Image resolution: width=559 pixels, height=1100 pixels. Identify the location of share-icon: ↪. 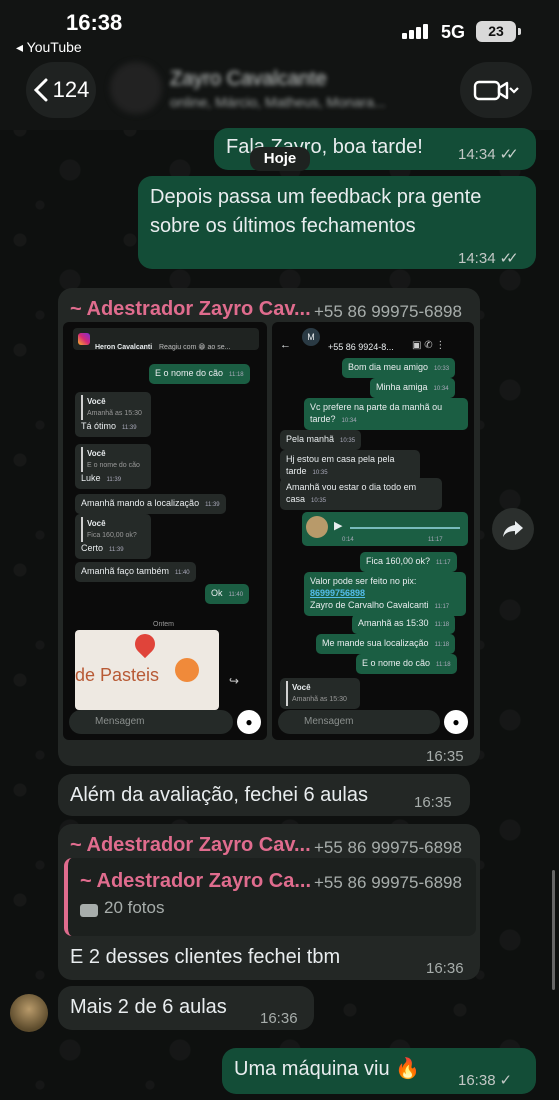
(234, 681).